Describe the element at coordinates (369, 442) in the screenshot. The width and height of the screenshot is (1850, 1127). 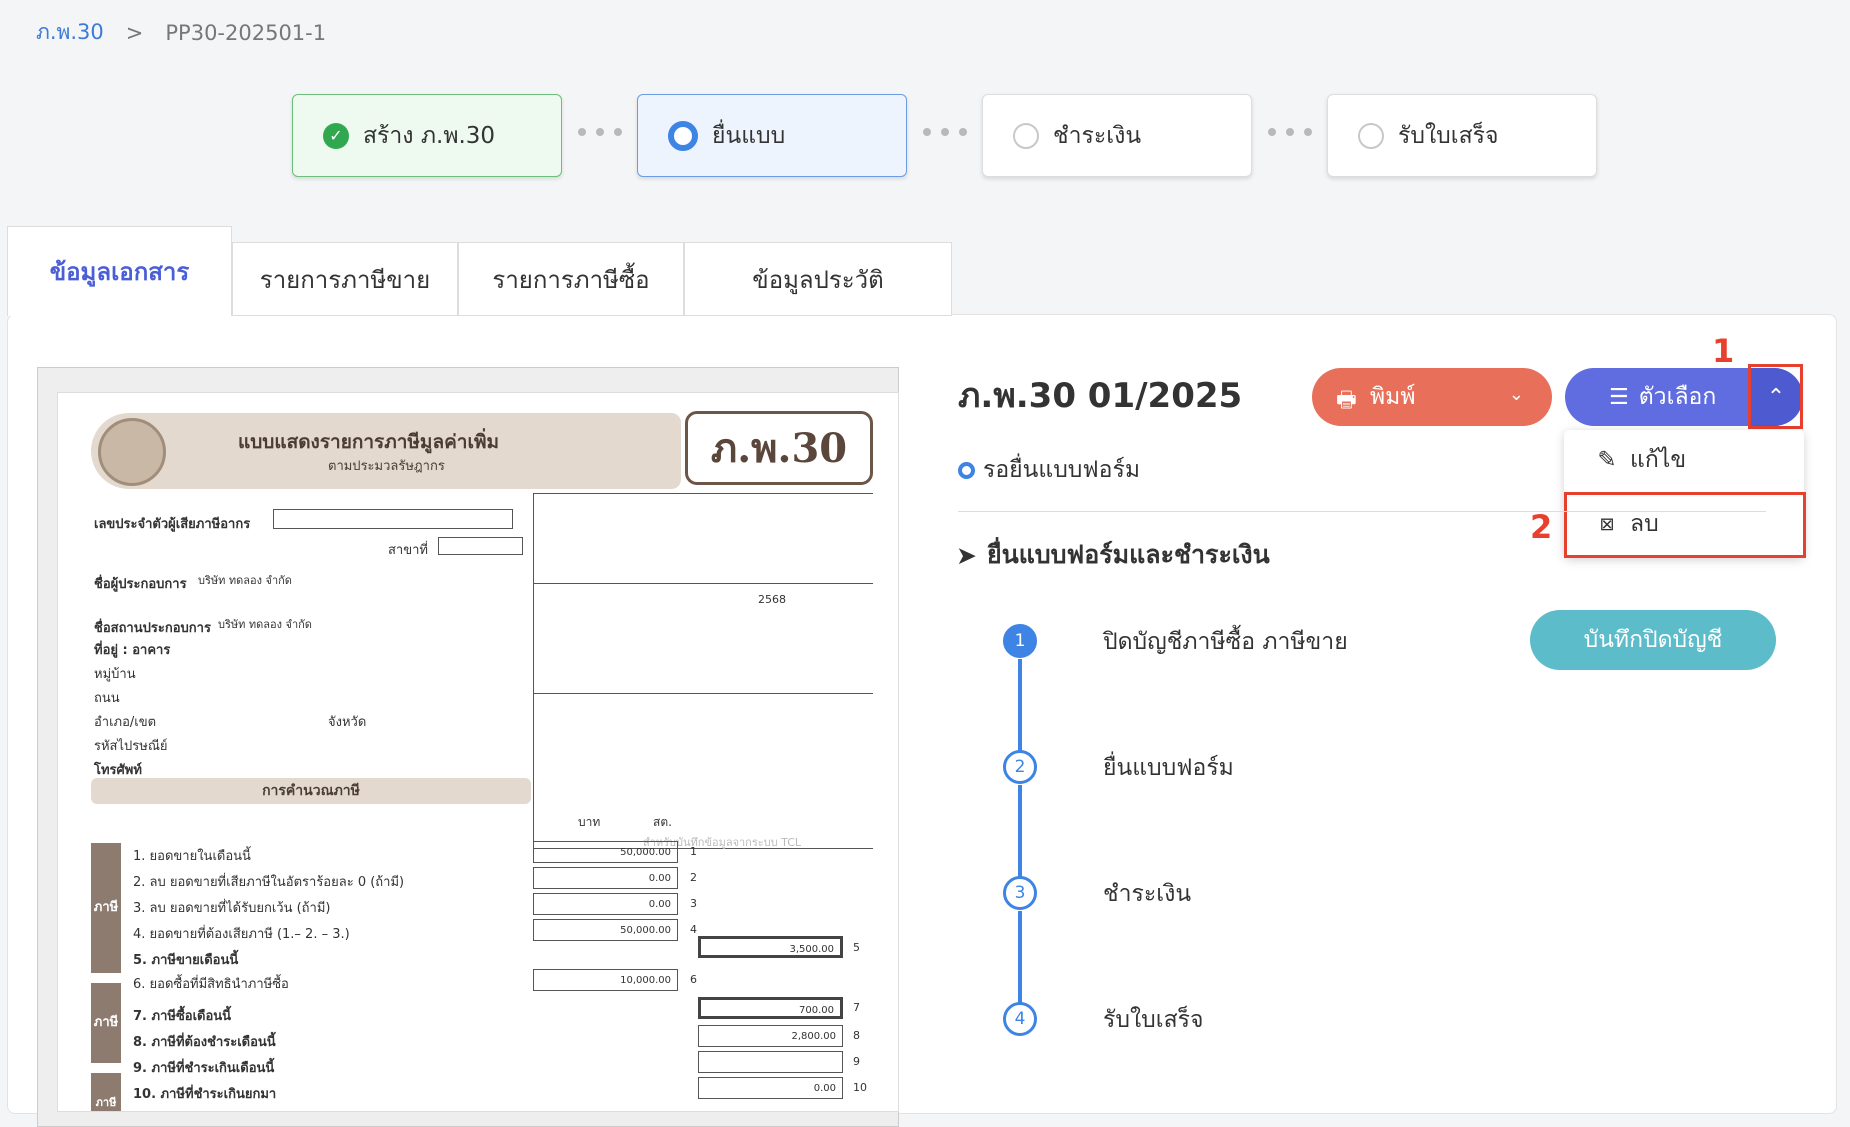
I see `form-header-title: แบบแสดงรายการภาษีมูลค่าเพิ่ม` at that location.